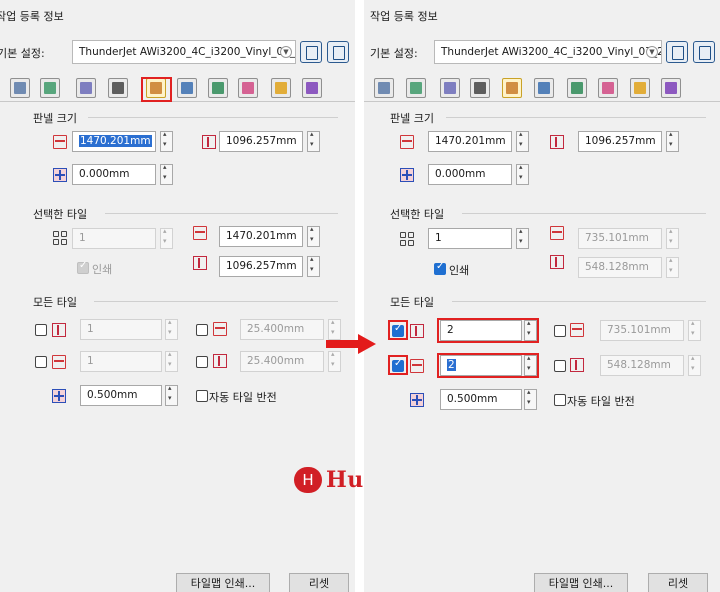 This screenshot has height=592, width=720. What do you see at coordinates (121, 329) in the screenshot?
I see `columns-input: 1` at bounding box center [121, 329].